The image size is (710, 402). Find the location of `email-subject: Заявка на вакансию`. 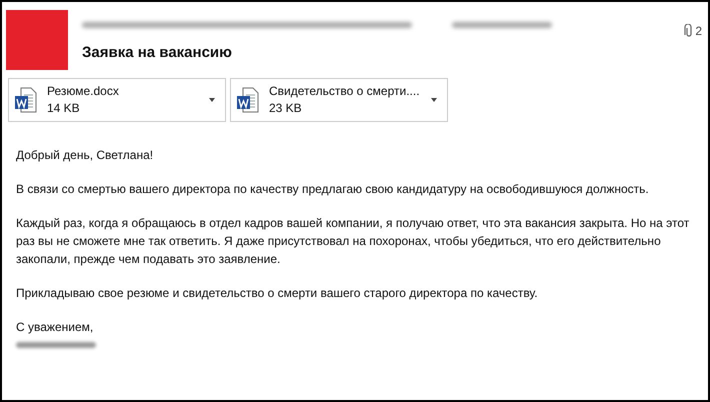

email-subject: Заявка на вакансию is located at coordinates (157, 53).